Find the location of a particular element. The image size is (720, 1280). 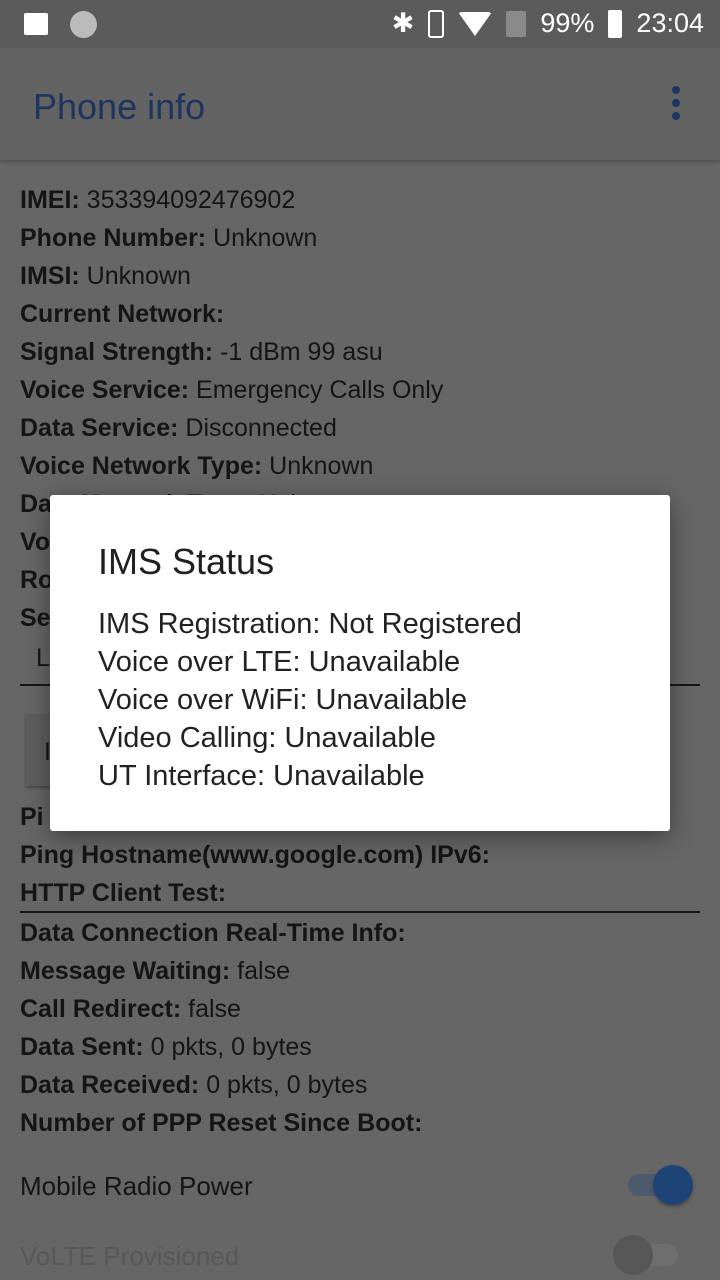

info-row: Number of PPP Reset Since Boot: is located at coordinates (221, 1123).